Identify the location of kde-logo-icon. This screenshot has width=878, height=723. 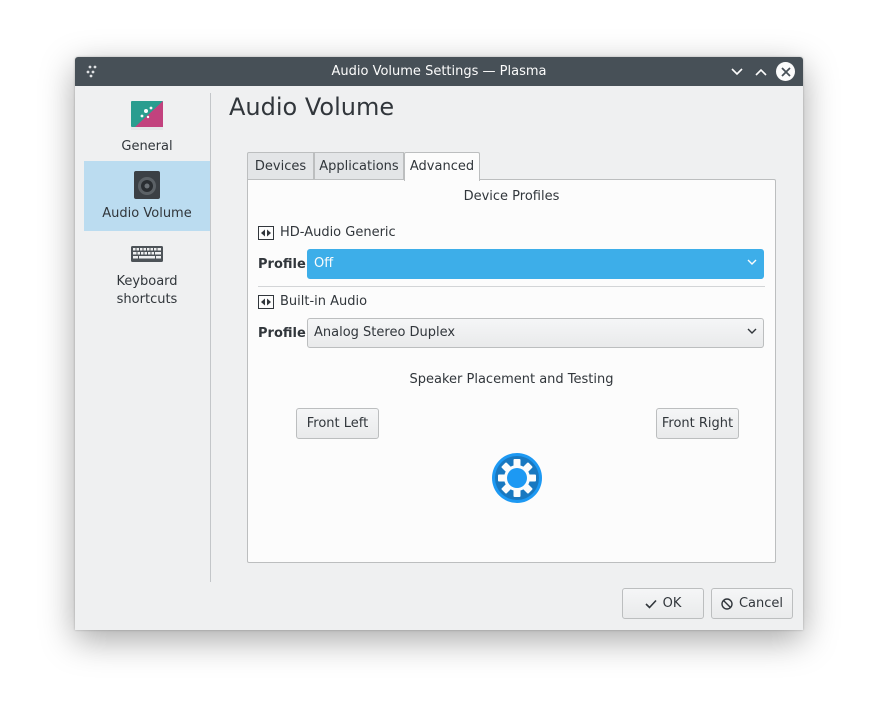
(517, 480).